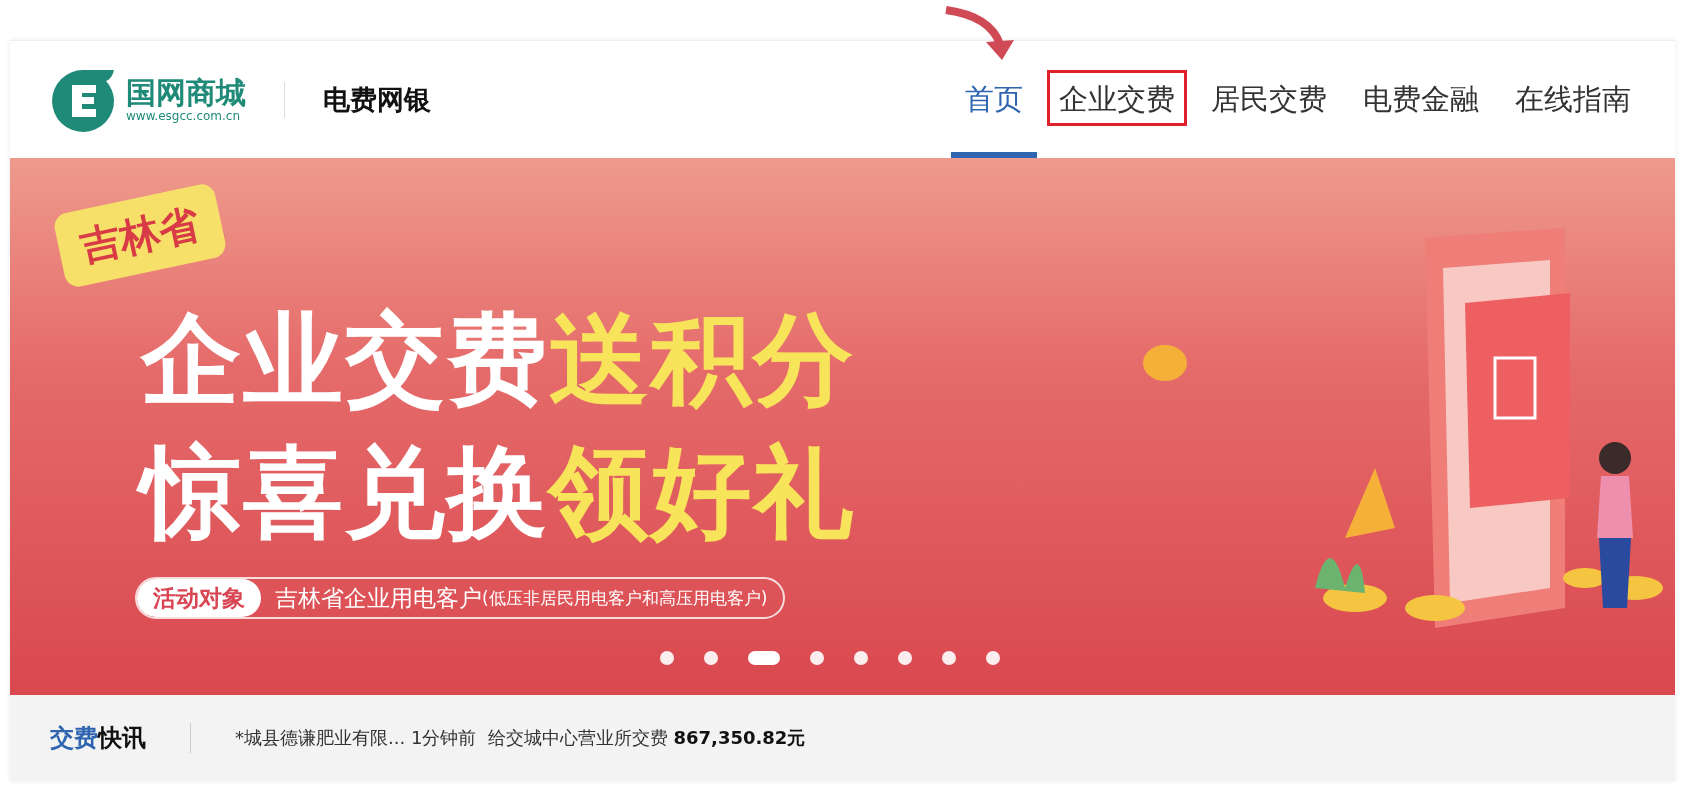 This screenshot has width=1685, height=792. Describe the element at coordinates (1117, 99) in the screenshot. I see `nav-tab: 企业交费` at that location.